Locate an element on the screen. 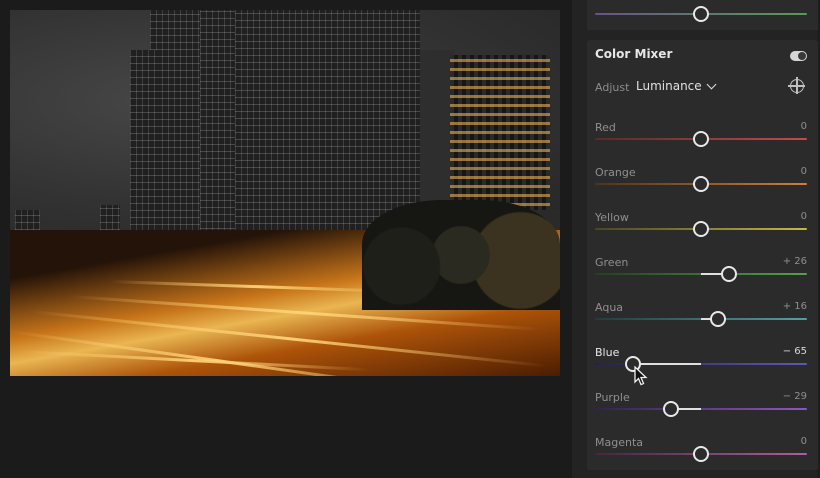 The width and height of the screenshot is (820, 478). slider-label-yellow: Yellow is located at coordinates (612, 217).